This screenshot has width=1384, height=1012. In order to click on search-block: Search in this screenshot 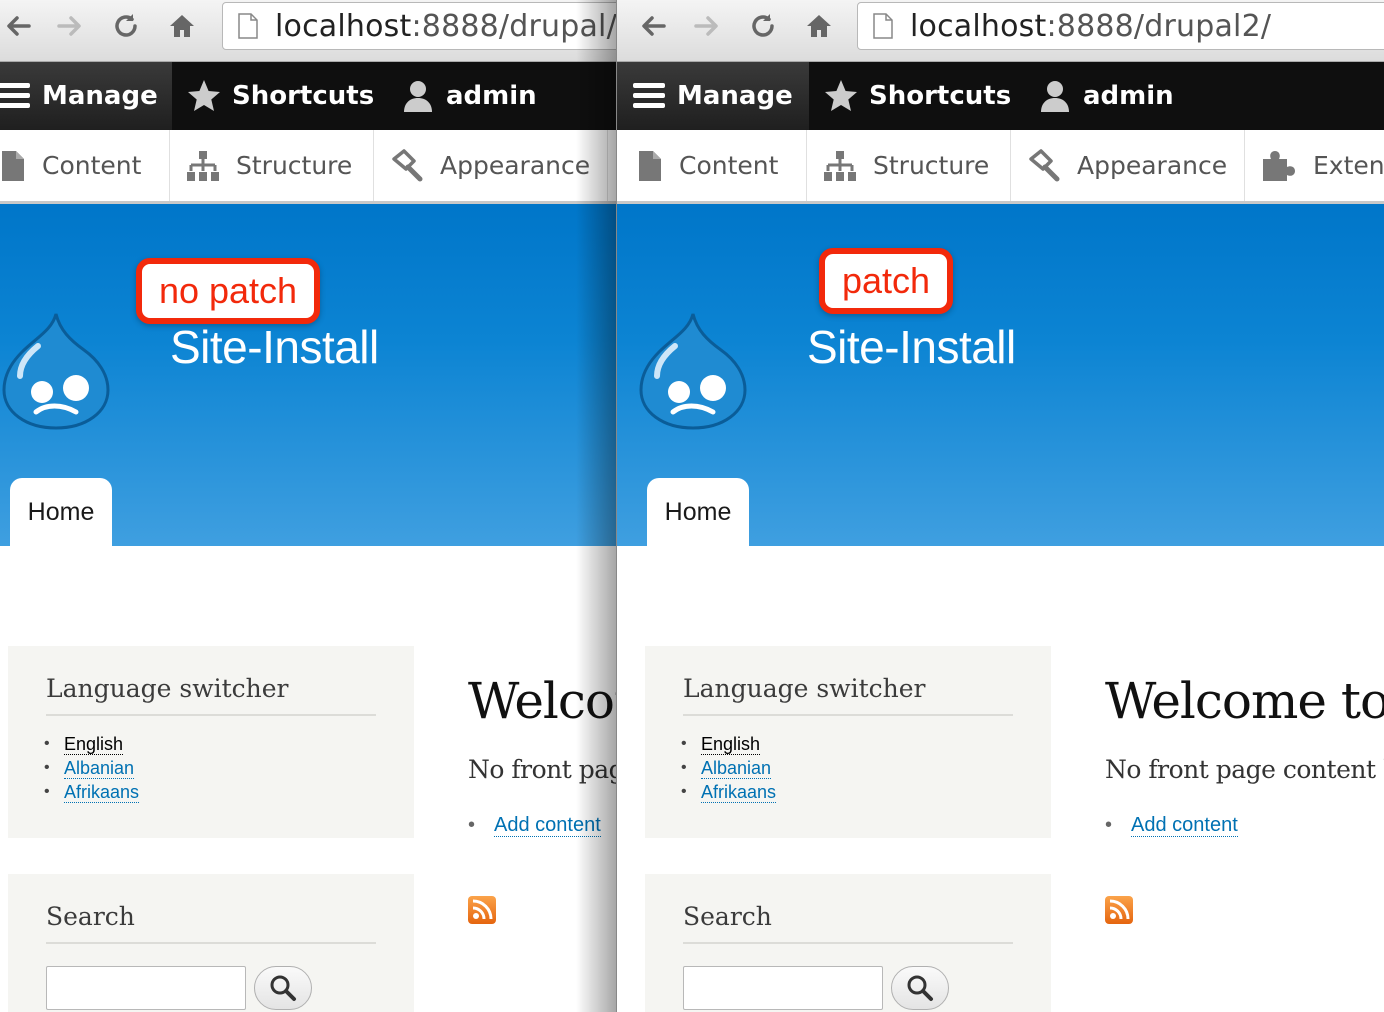, I will do `click(211, 943)`.